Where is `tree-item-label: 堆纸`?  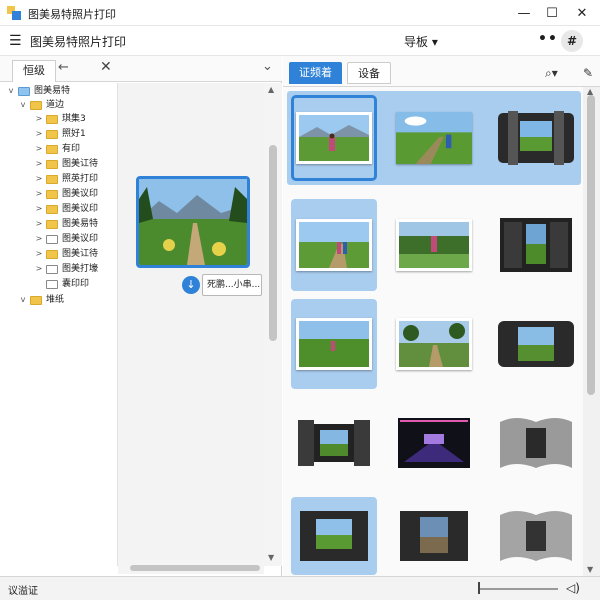
tree-item-label: 堆纸 is located at coordinates (55, 300).